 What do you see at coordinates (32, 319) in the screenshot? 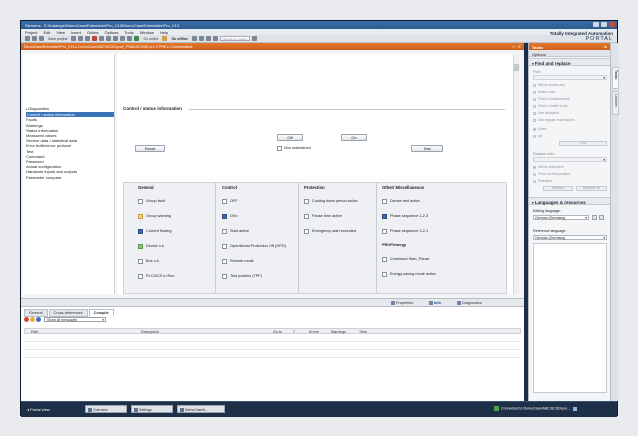
I see `warnings-filter-icon` at bounding box center [32, 319].